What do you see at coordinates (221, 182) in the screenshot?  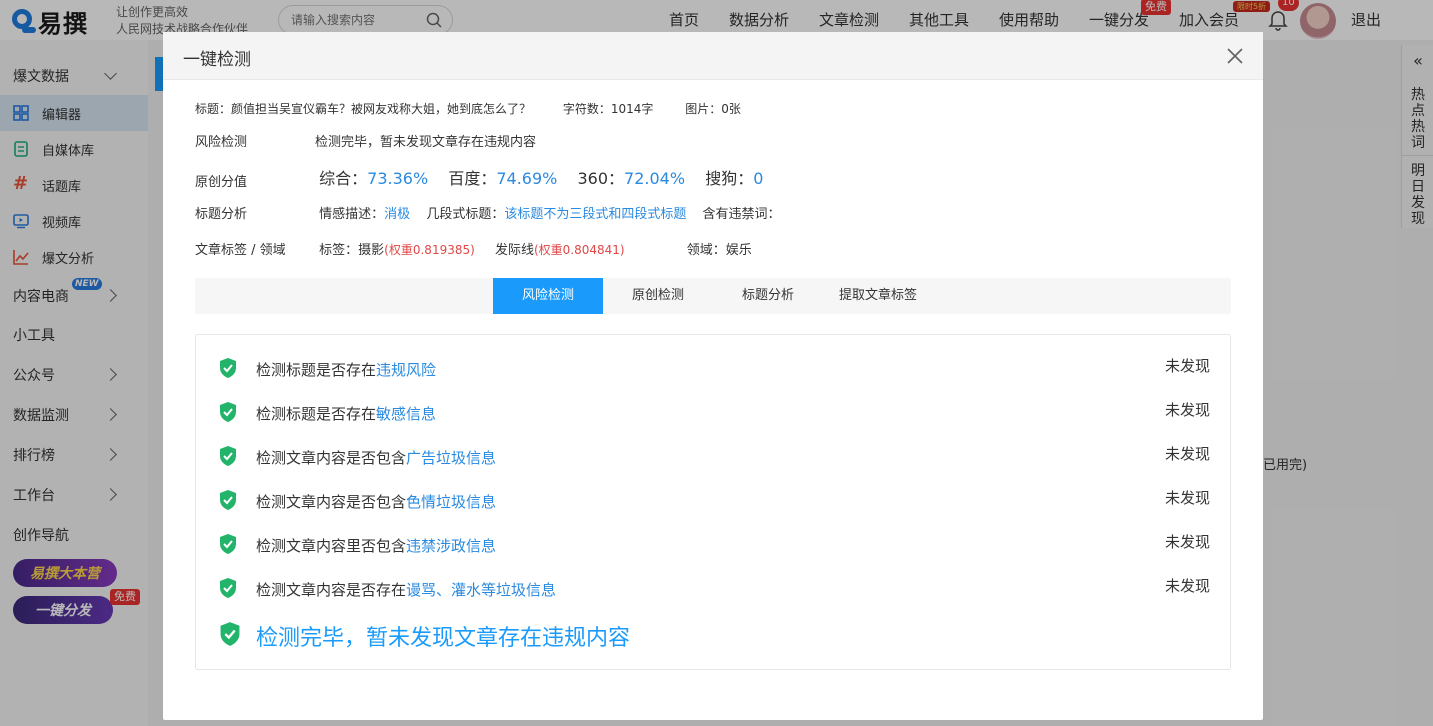 I see `originality-label: 原创分值` at bounding box center [221, 182].